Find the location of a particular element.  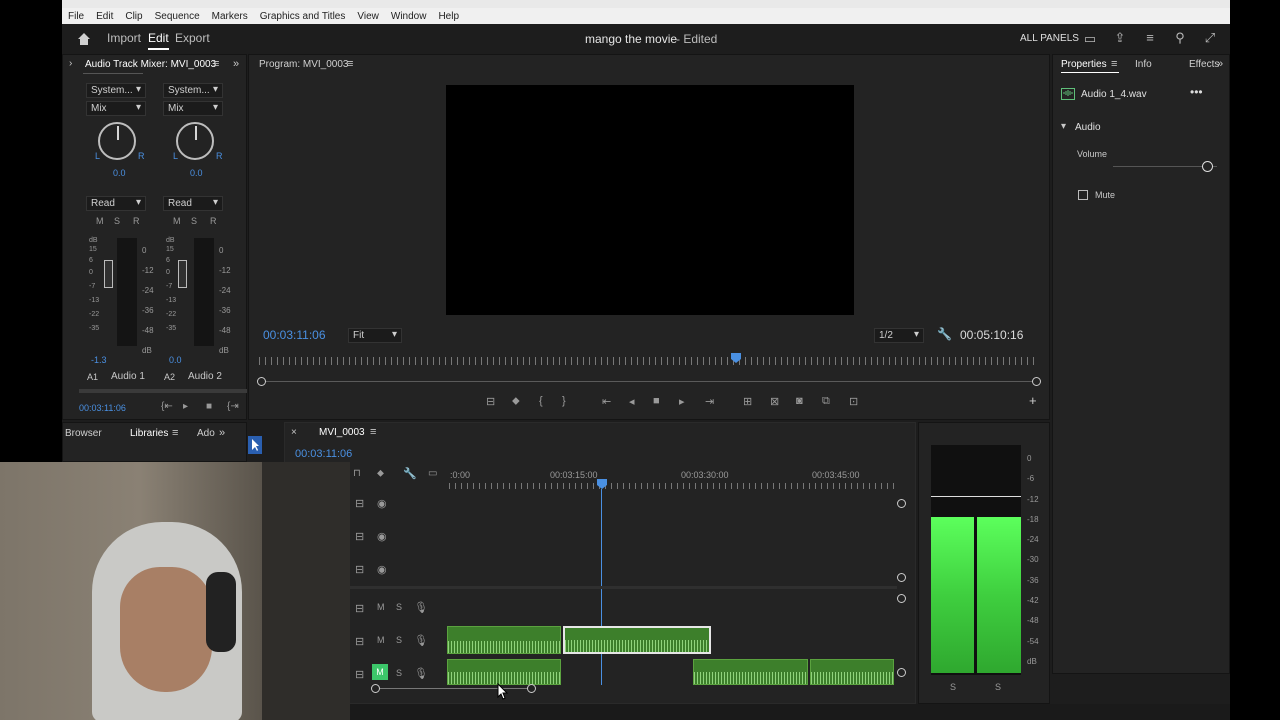

audio-clip-selected is located at coordinates (637, 640).